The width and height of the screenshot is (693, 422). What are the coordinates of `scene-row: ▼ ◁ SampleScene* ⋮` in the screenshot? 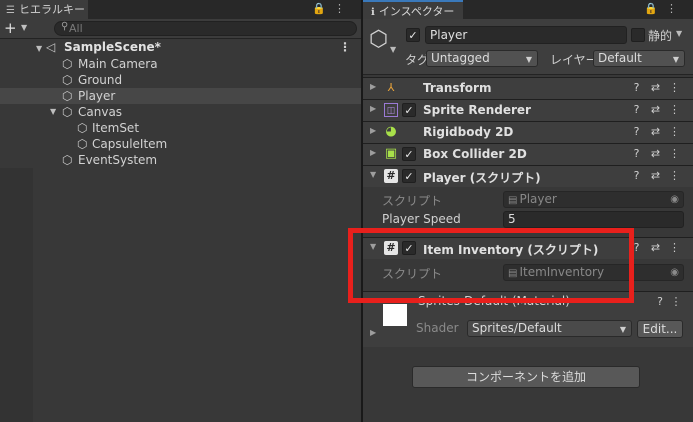 It's located at (180, 47).